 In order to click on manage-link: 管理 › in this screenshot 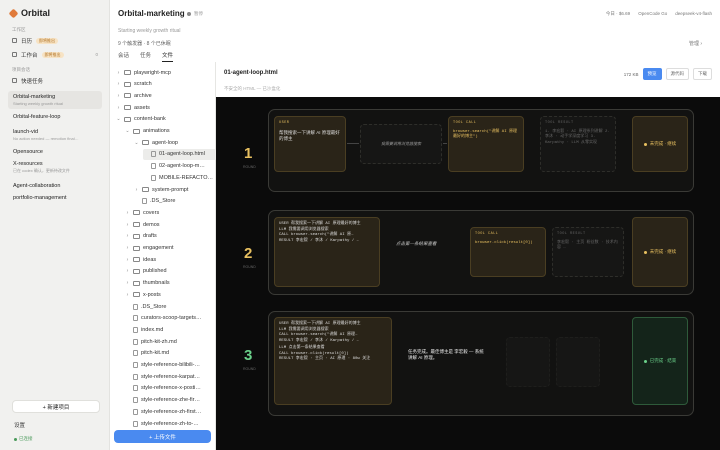, I will do `click(695, 43)`.